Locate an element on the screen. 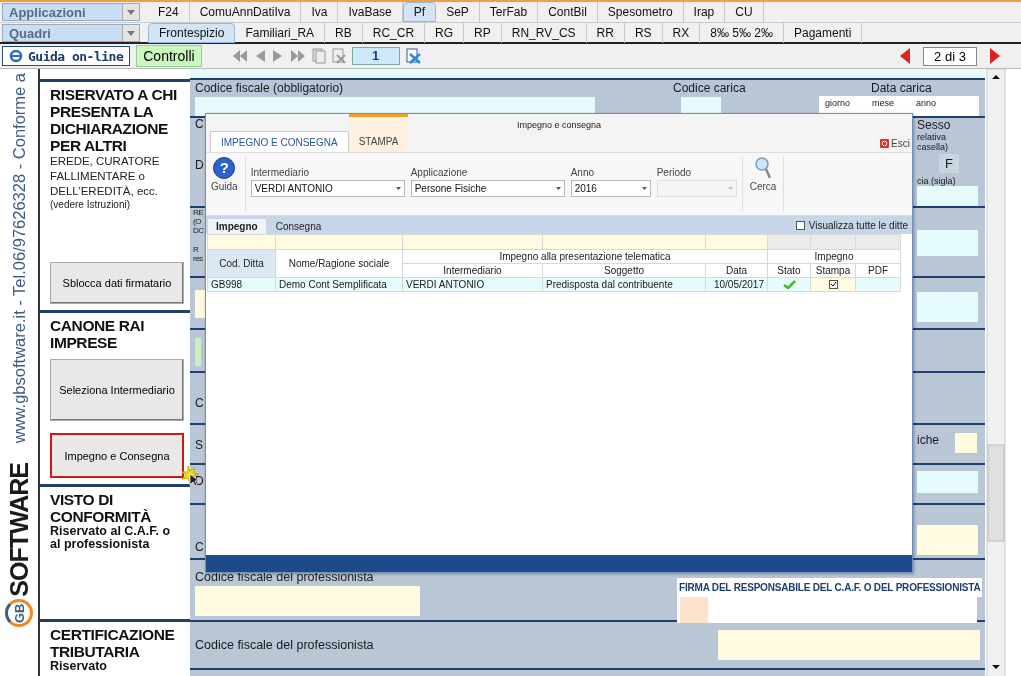  page-indicator: 2 di 3 is located at coordinates (950, 56).